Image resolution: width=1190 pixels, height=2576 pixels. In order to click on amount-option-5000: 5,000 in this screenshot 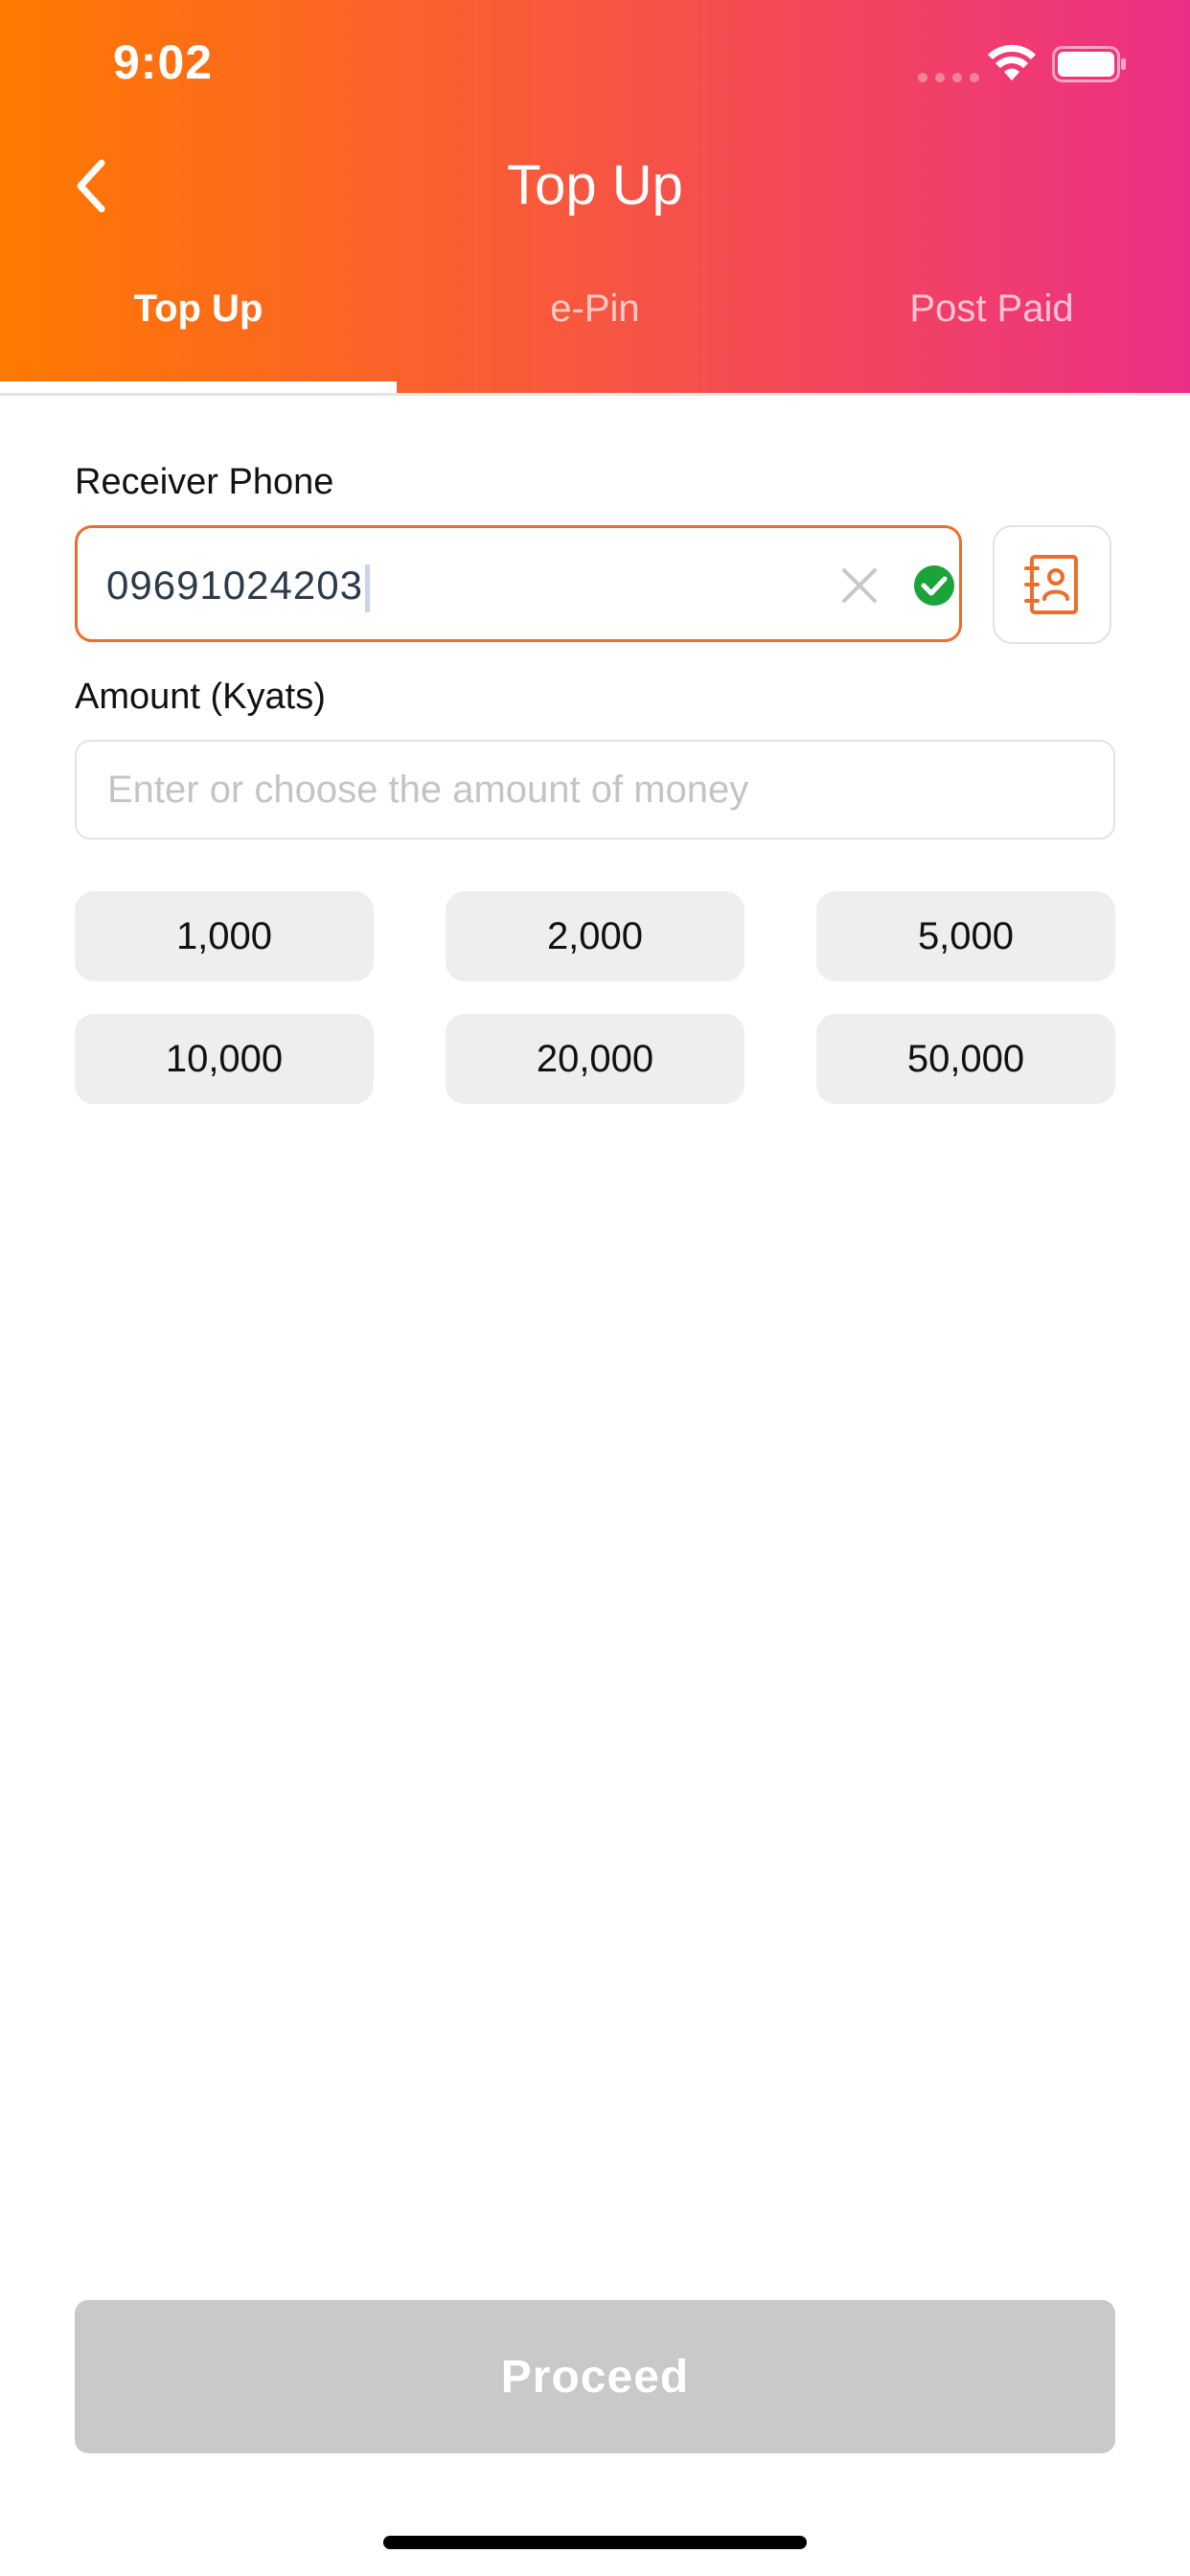, I will do `click(966, 936)`.